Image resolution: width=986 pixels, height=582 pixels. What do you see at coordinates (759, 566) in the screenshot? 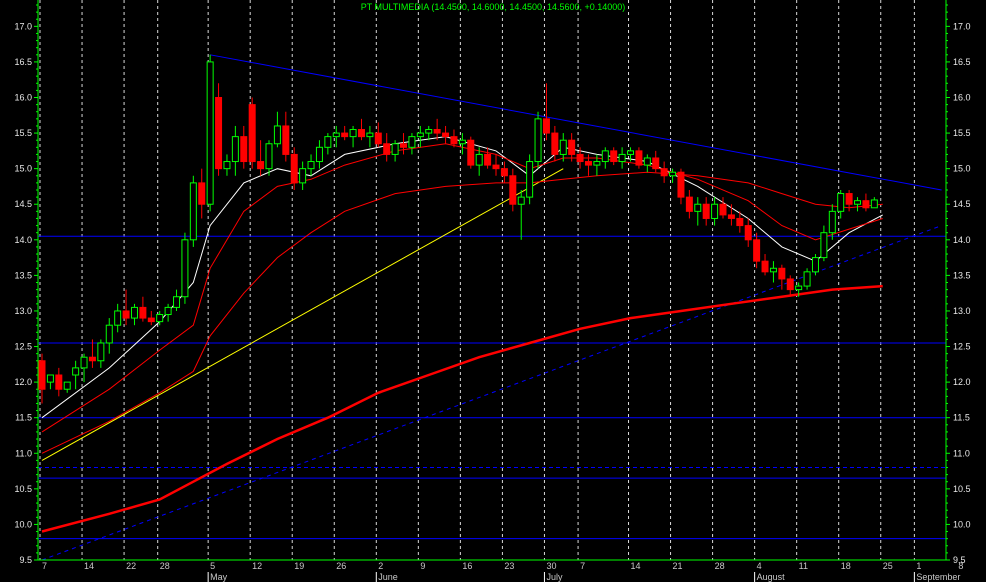
I see `x-tick-label: 4` at bounding box center [759, 566].